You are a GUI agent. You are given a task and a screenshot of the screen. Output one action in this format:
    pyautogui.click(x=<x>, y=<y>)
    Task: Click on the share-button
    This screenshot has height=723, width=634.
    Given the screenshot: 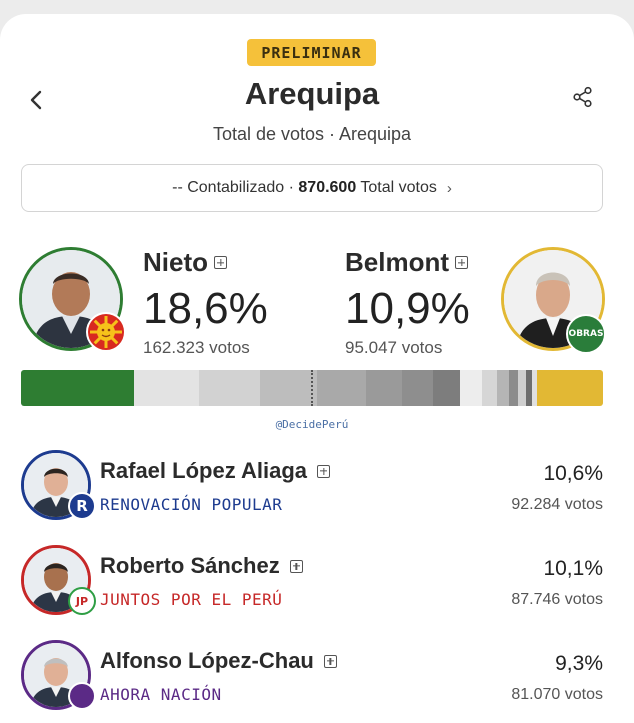 What is the action you would take?
    pyautogui.click(x=583, y=97)
    